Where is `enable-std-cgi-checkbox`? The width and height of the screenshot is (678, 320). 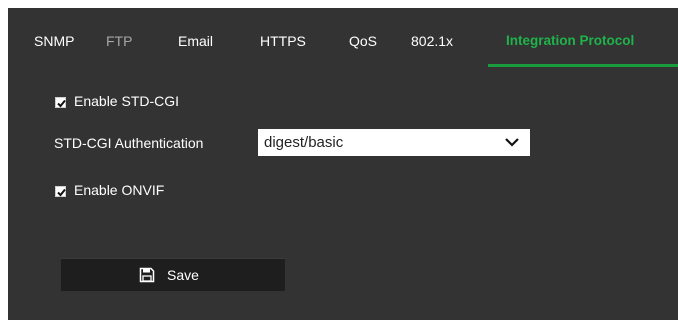 enable-std-cgi-checkbox is located at coordinates (60, 102).